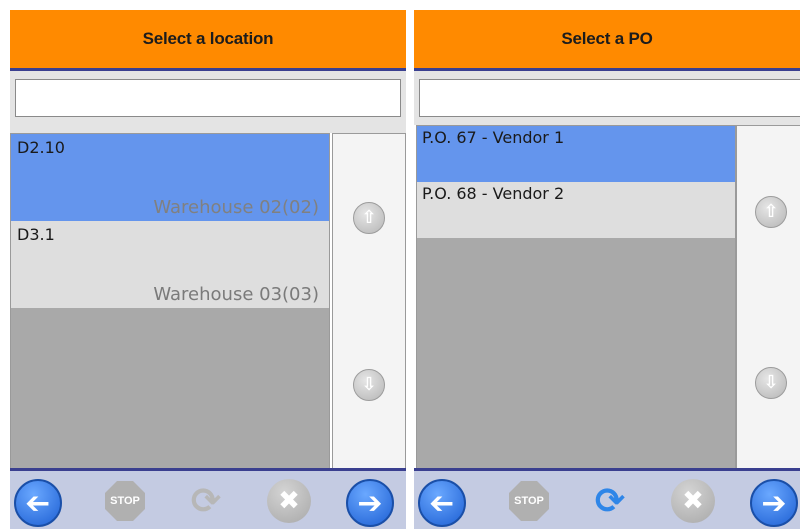 This screenshot has width=800, height=529. Describe the element at coordinates (493, 137) in the screenshot. I see `po-label: P.O. 67 - Vendor 1` at that location.